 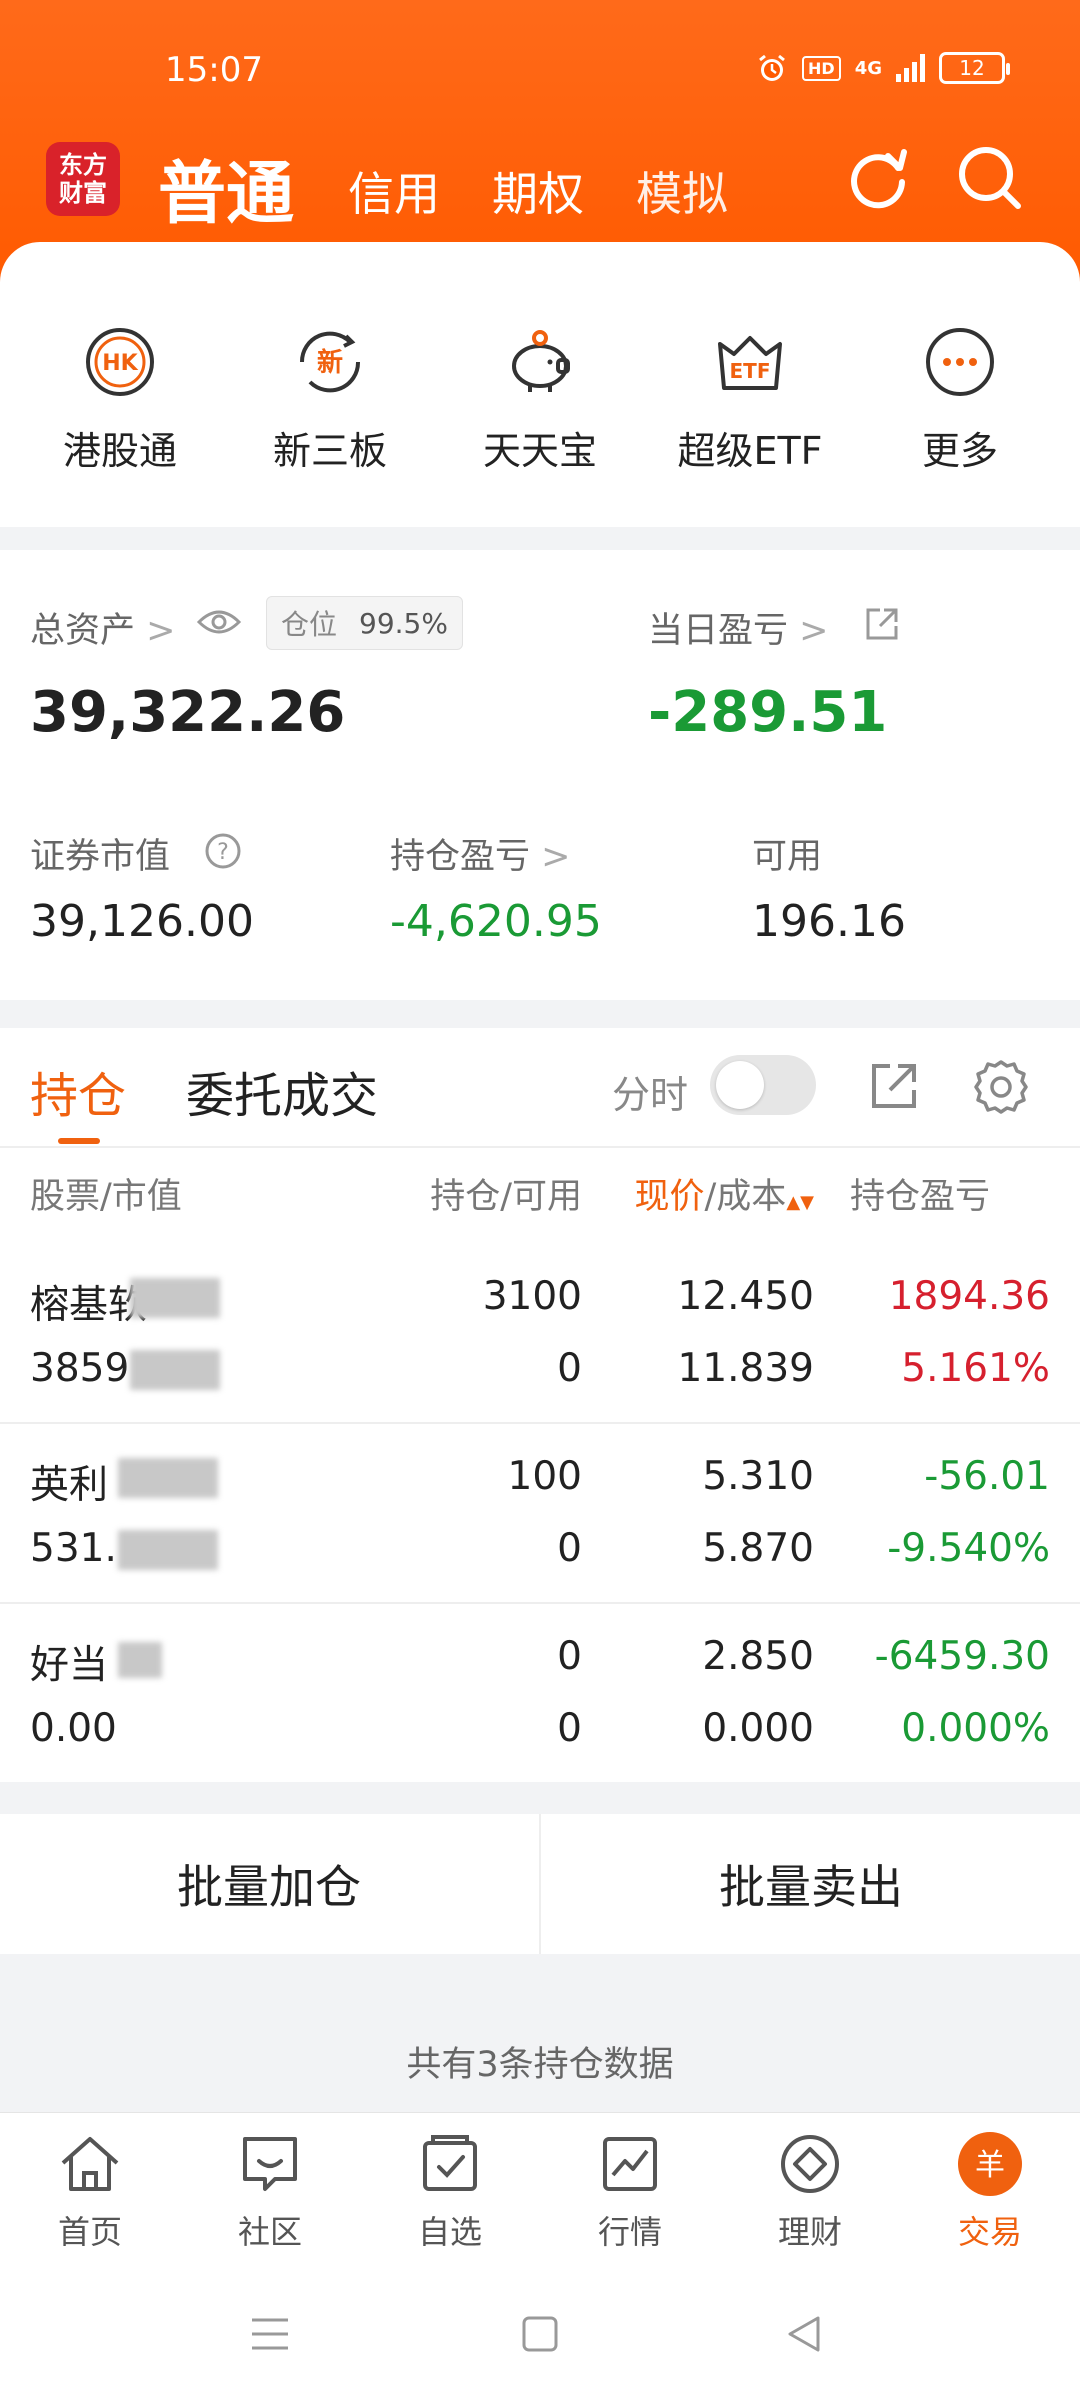 What do you see at coordinates (758, 1656) in the screenshot?
I see `current-price: 2.850` at bounding box center [758, 1656].